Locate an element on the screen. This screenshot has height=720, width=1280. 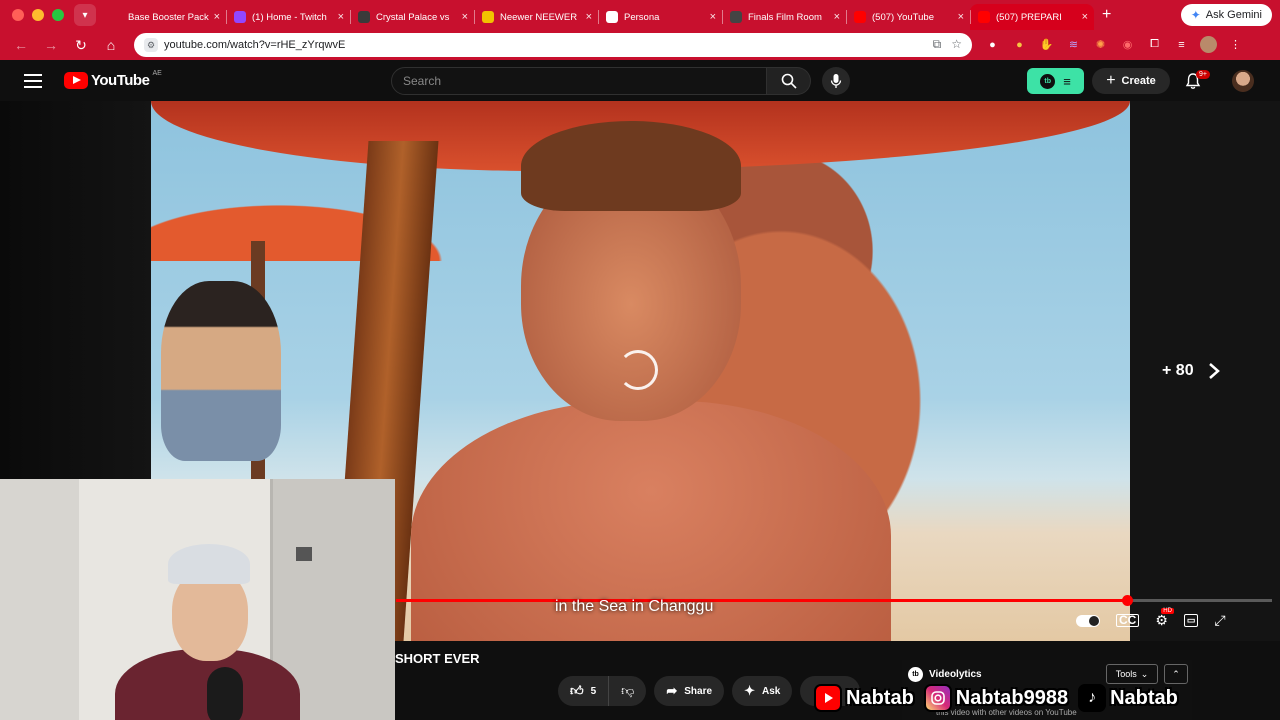
sparkle-icon: ✦ is located at coordinates (749, 690).